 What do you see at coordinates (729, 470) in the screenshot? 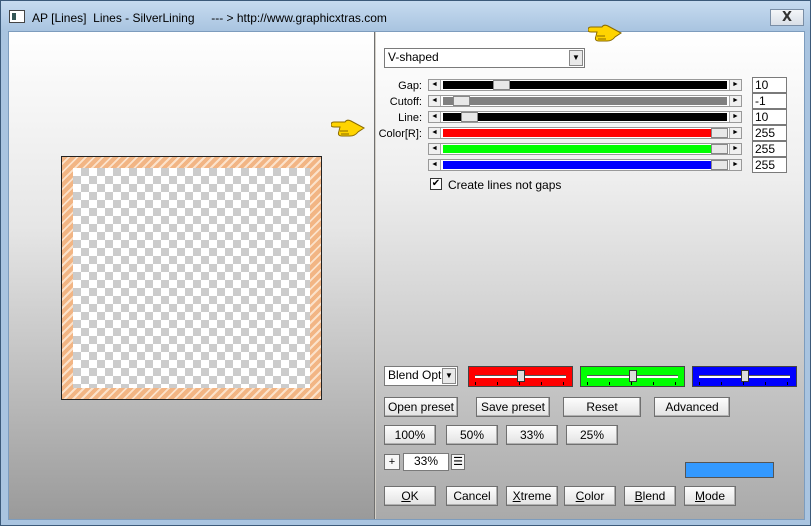
I see `accent-color-swatch` at bounding box center [729, 470].